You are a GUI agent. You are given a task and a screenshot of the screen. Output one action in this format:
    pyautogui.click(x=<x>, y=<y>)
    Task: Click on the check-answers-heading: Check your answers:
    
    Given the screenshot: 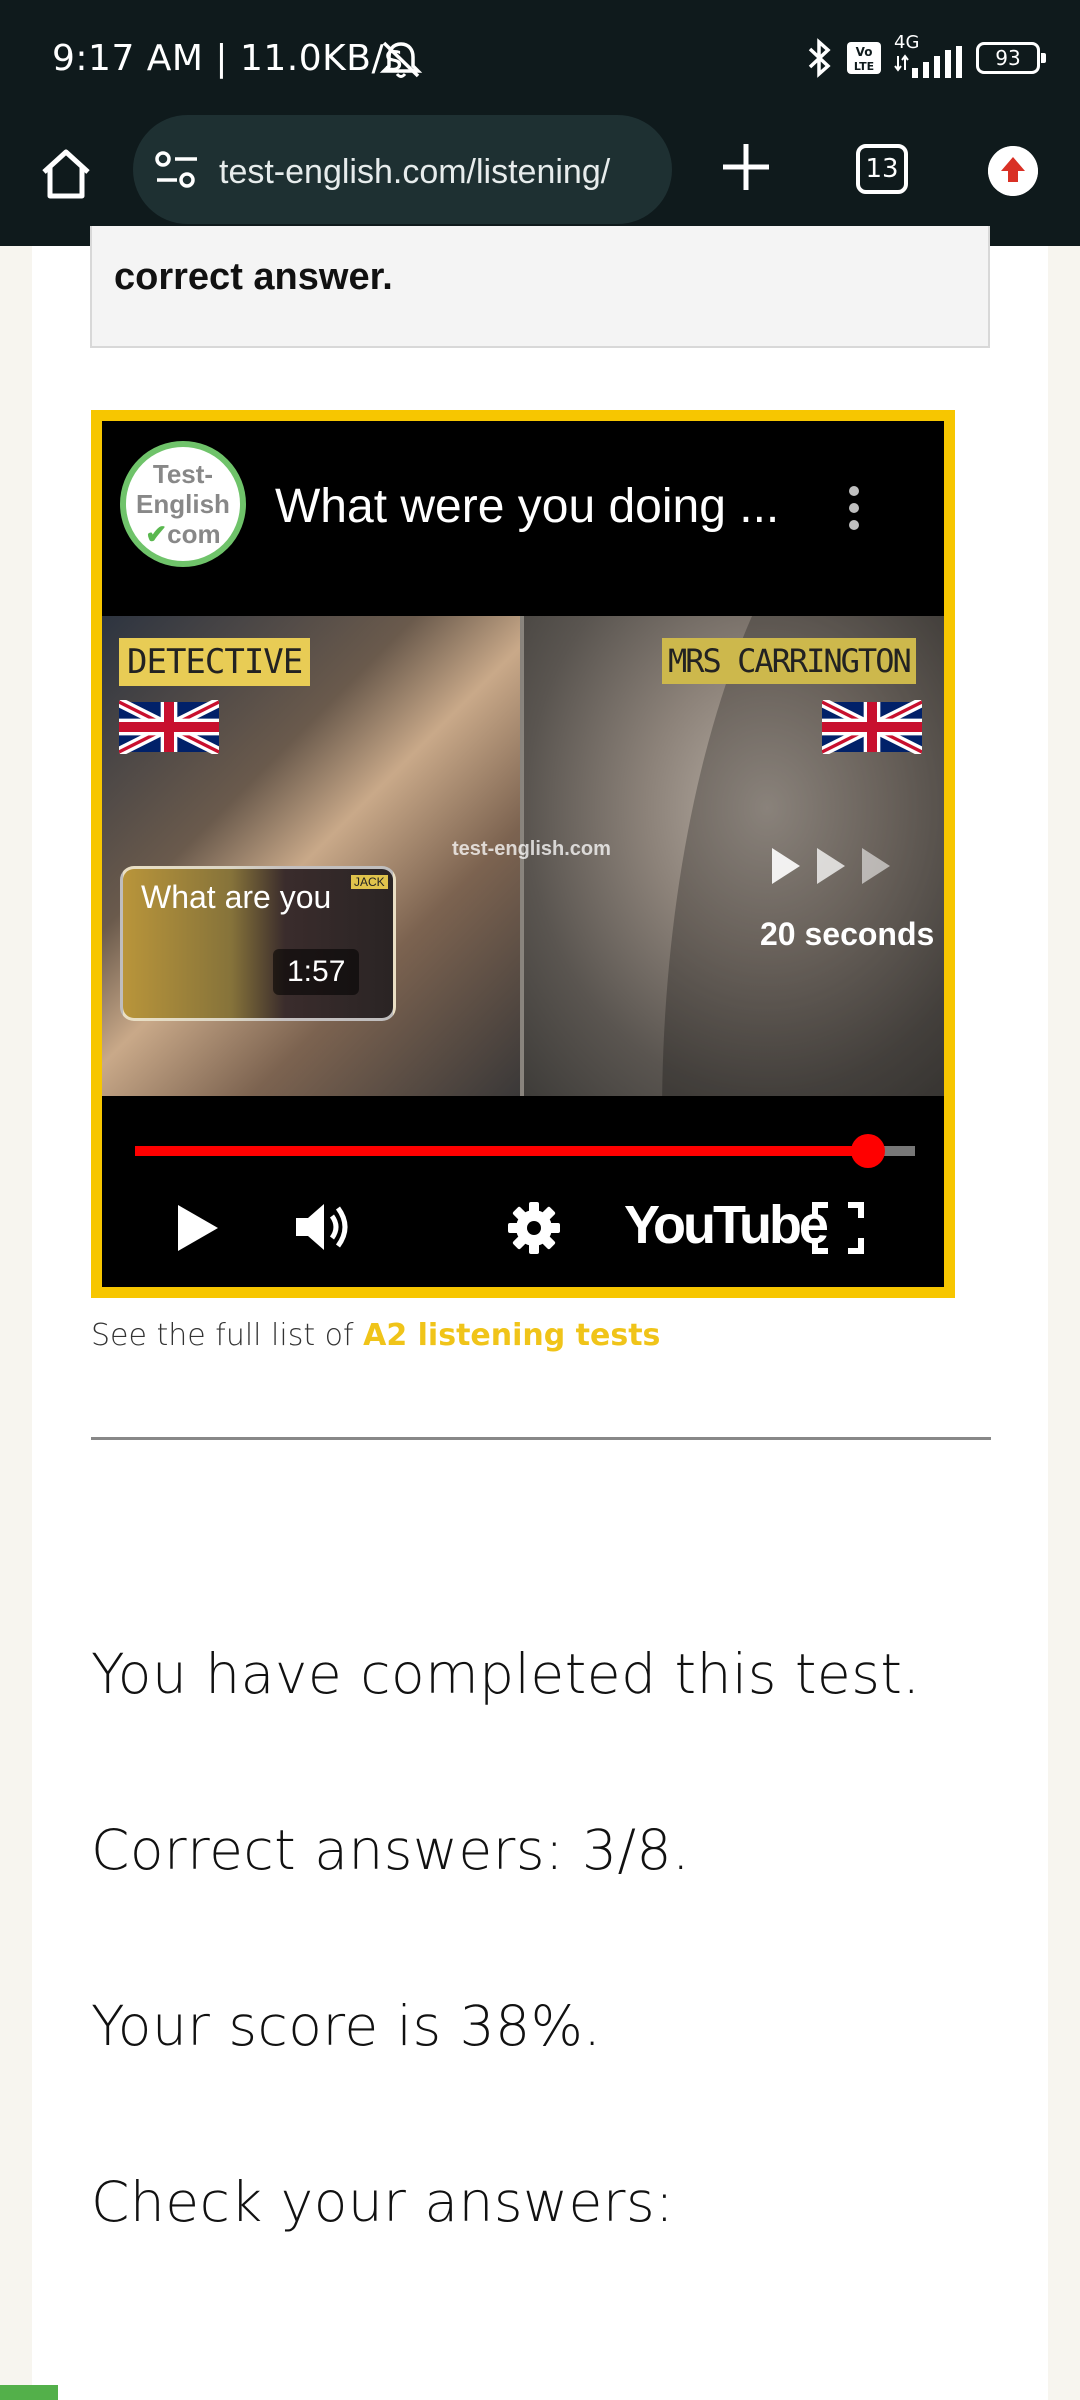 What is the action you would take?
    pyautogui.click(x=383, y=2202)
    